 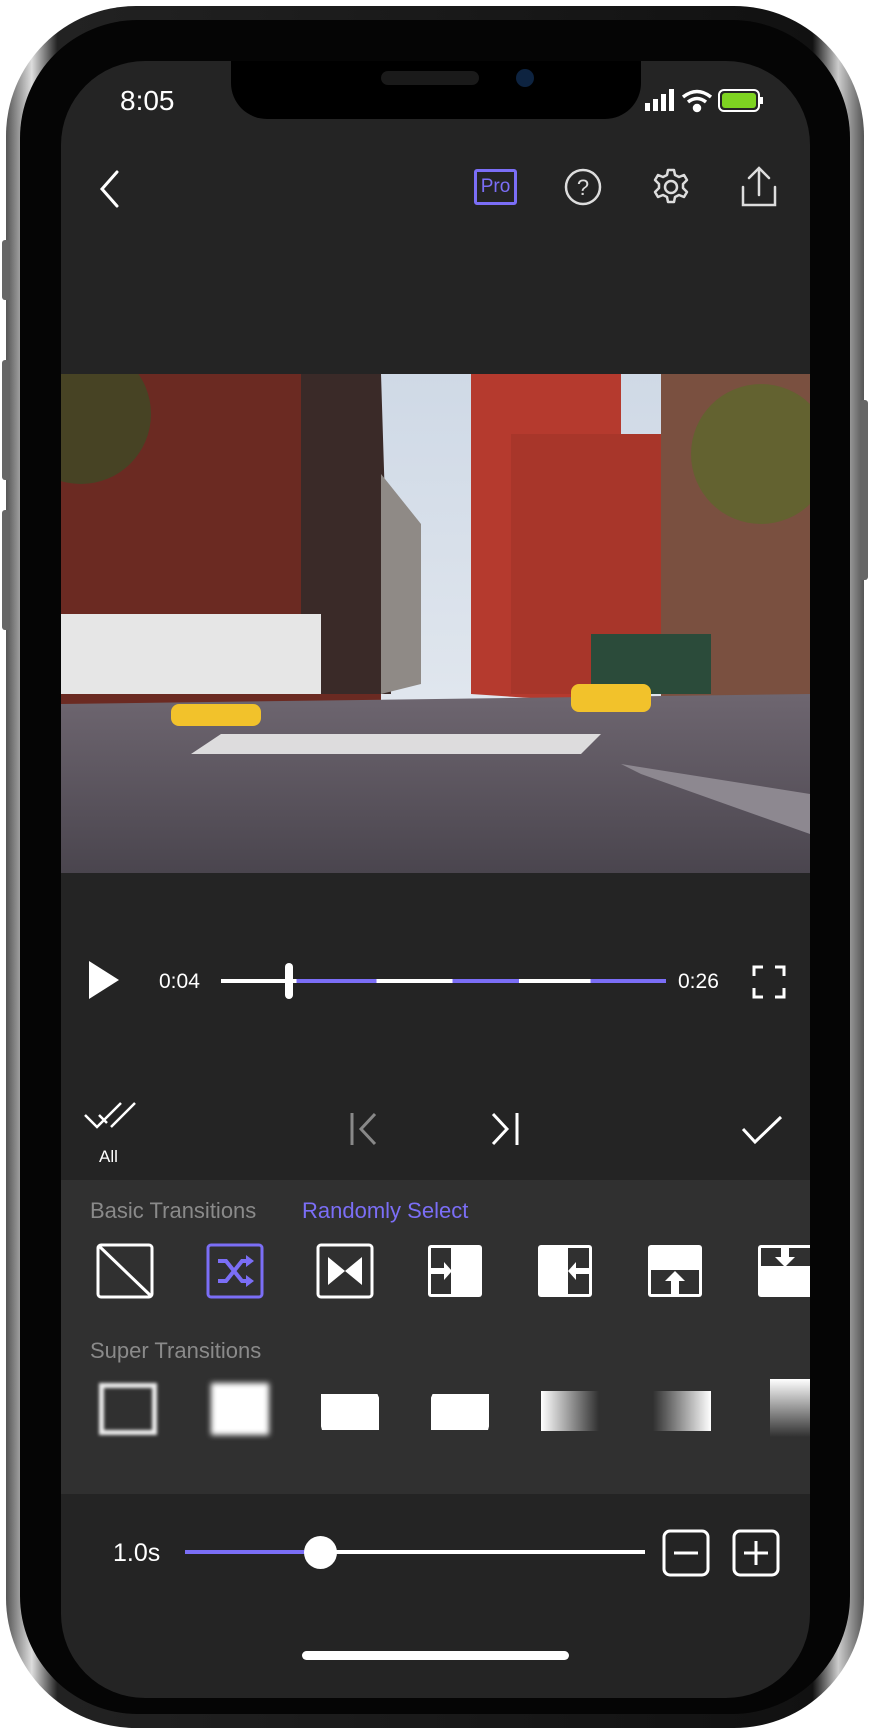 What do you see at coordinates (436, 90) in the screenshot?
I see `notch` at bounding box center [436, 90].